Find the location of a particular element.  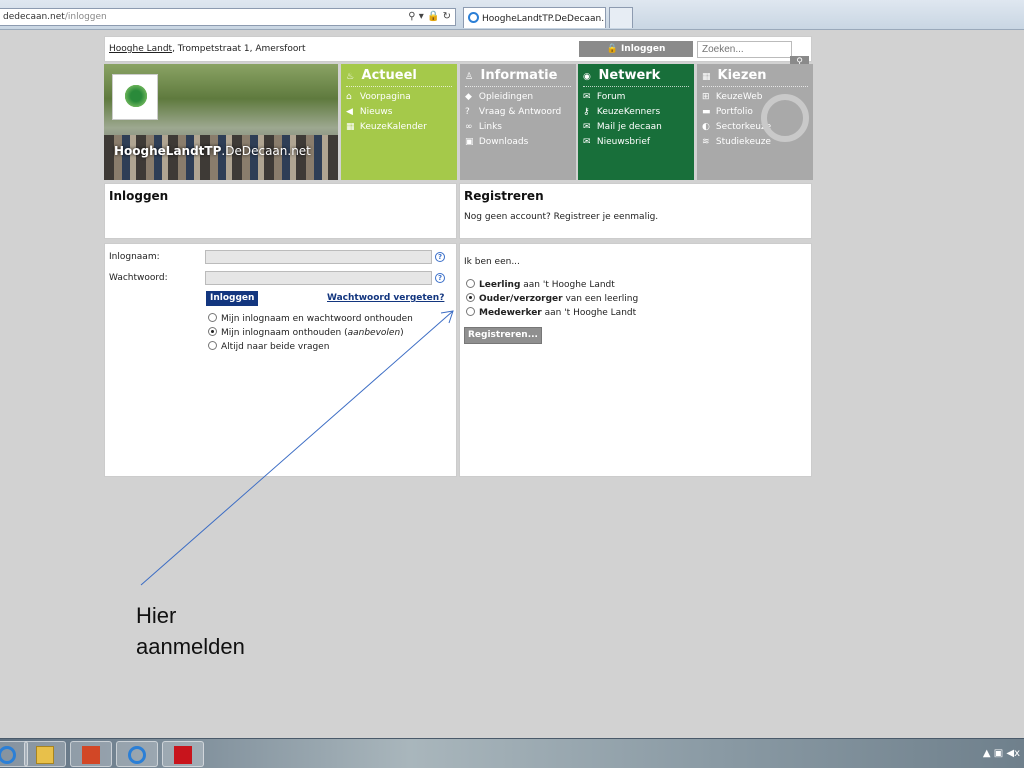

network-icon: ▣ is located at coordinates (998, 753).